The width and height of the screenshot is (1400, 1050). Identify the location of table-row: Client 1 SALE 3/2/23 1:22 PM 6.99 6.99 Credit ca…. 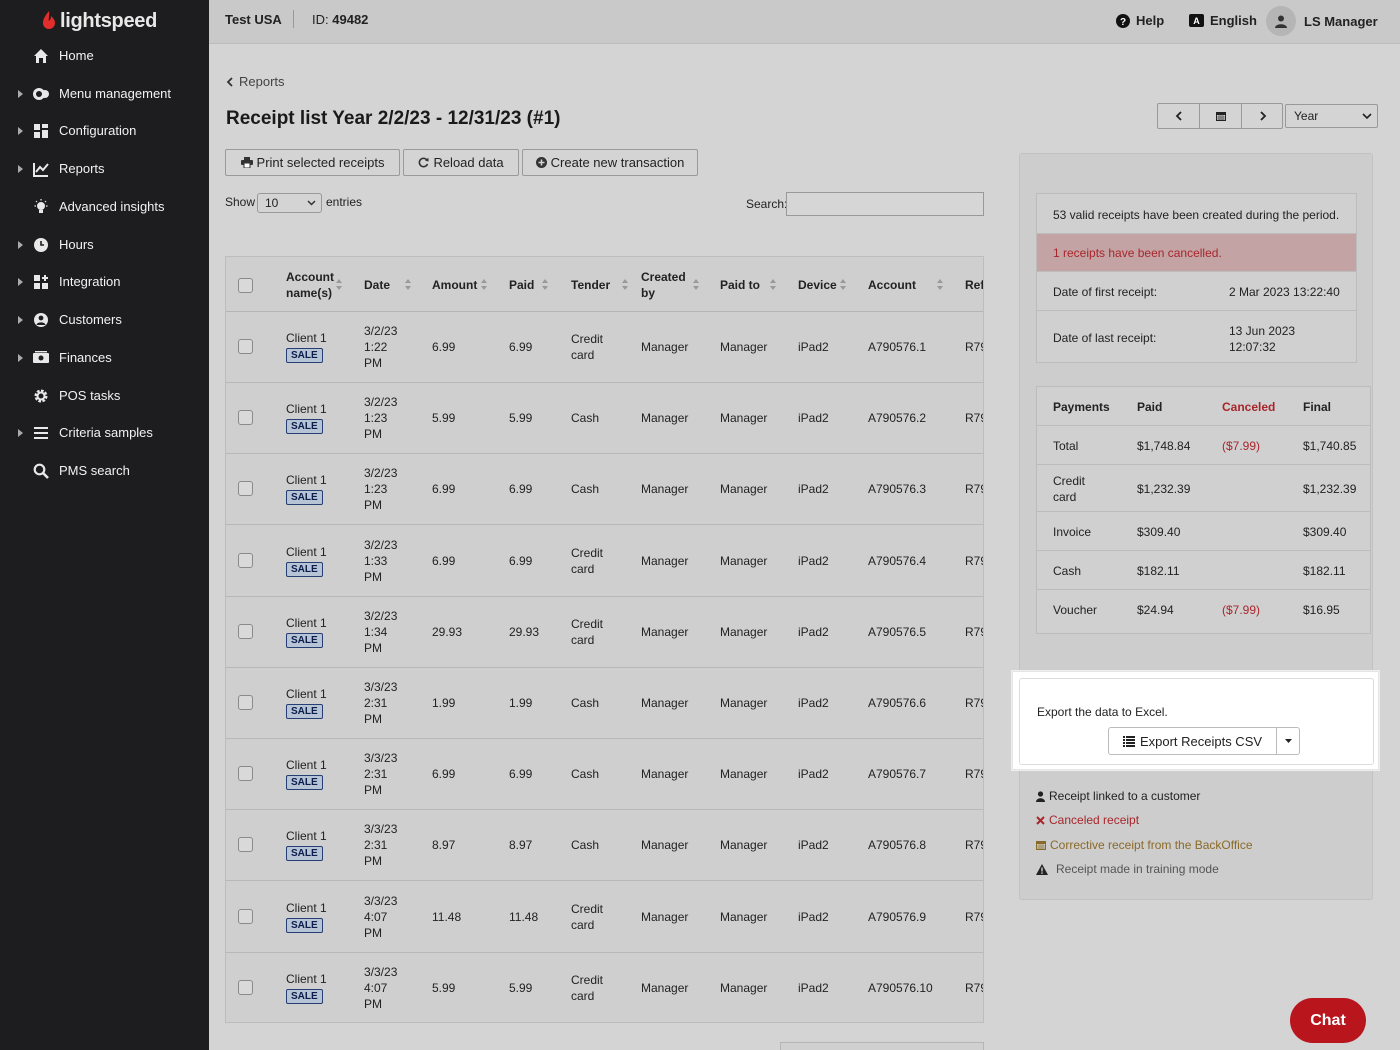
(604, 347).